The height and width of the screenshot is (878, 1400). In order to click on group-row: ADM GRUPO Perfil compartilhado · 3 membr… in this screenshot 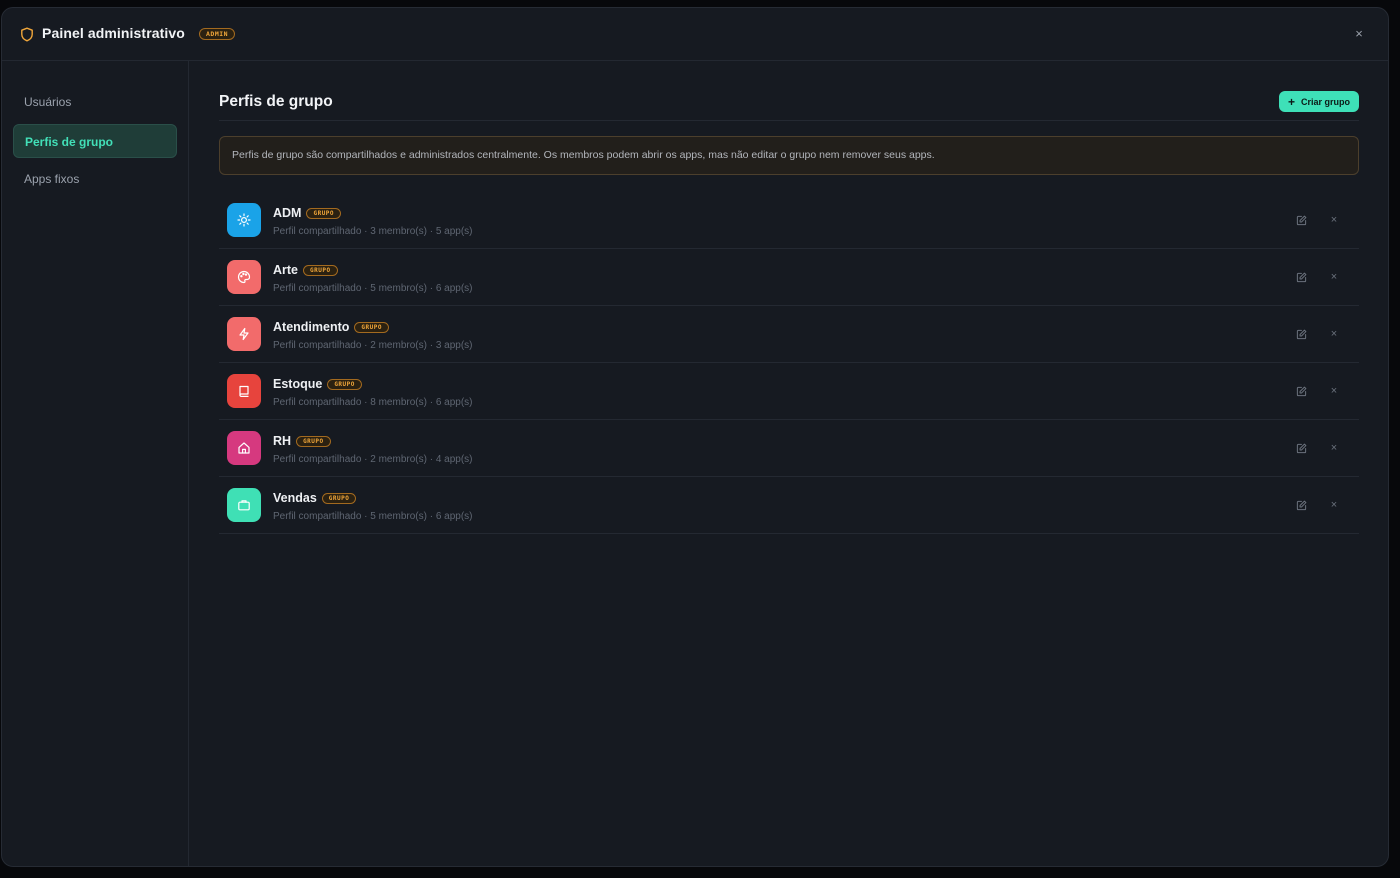, I will do `click(789, 220)`.